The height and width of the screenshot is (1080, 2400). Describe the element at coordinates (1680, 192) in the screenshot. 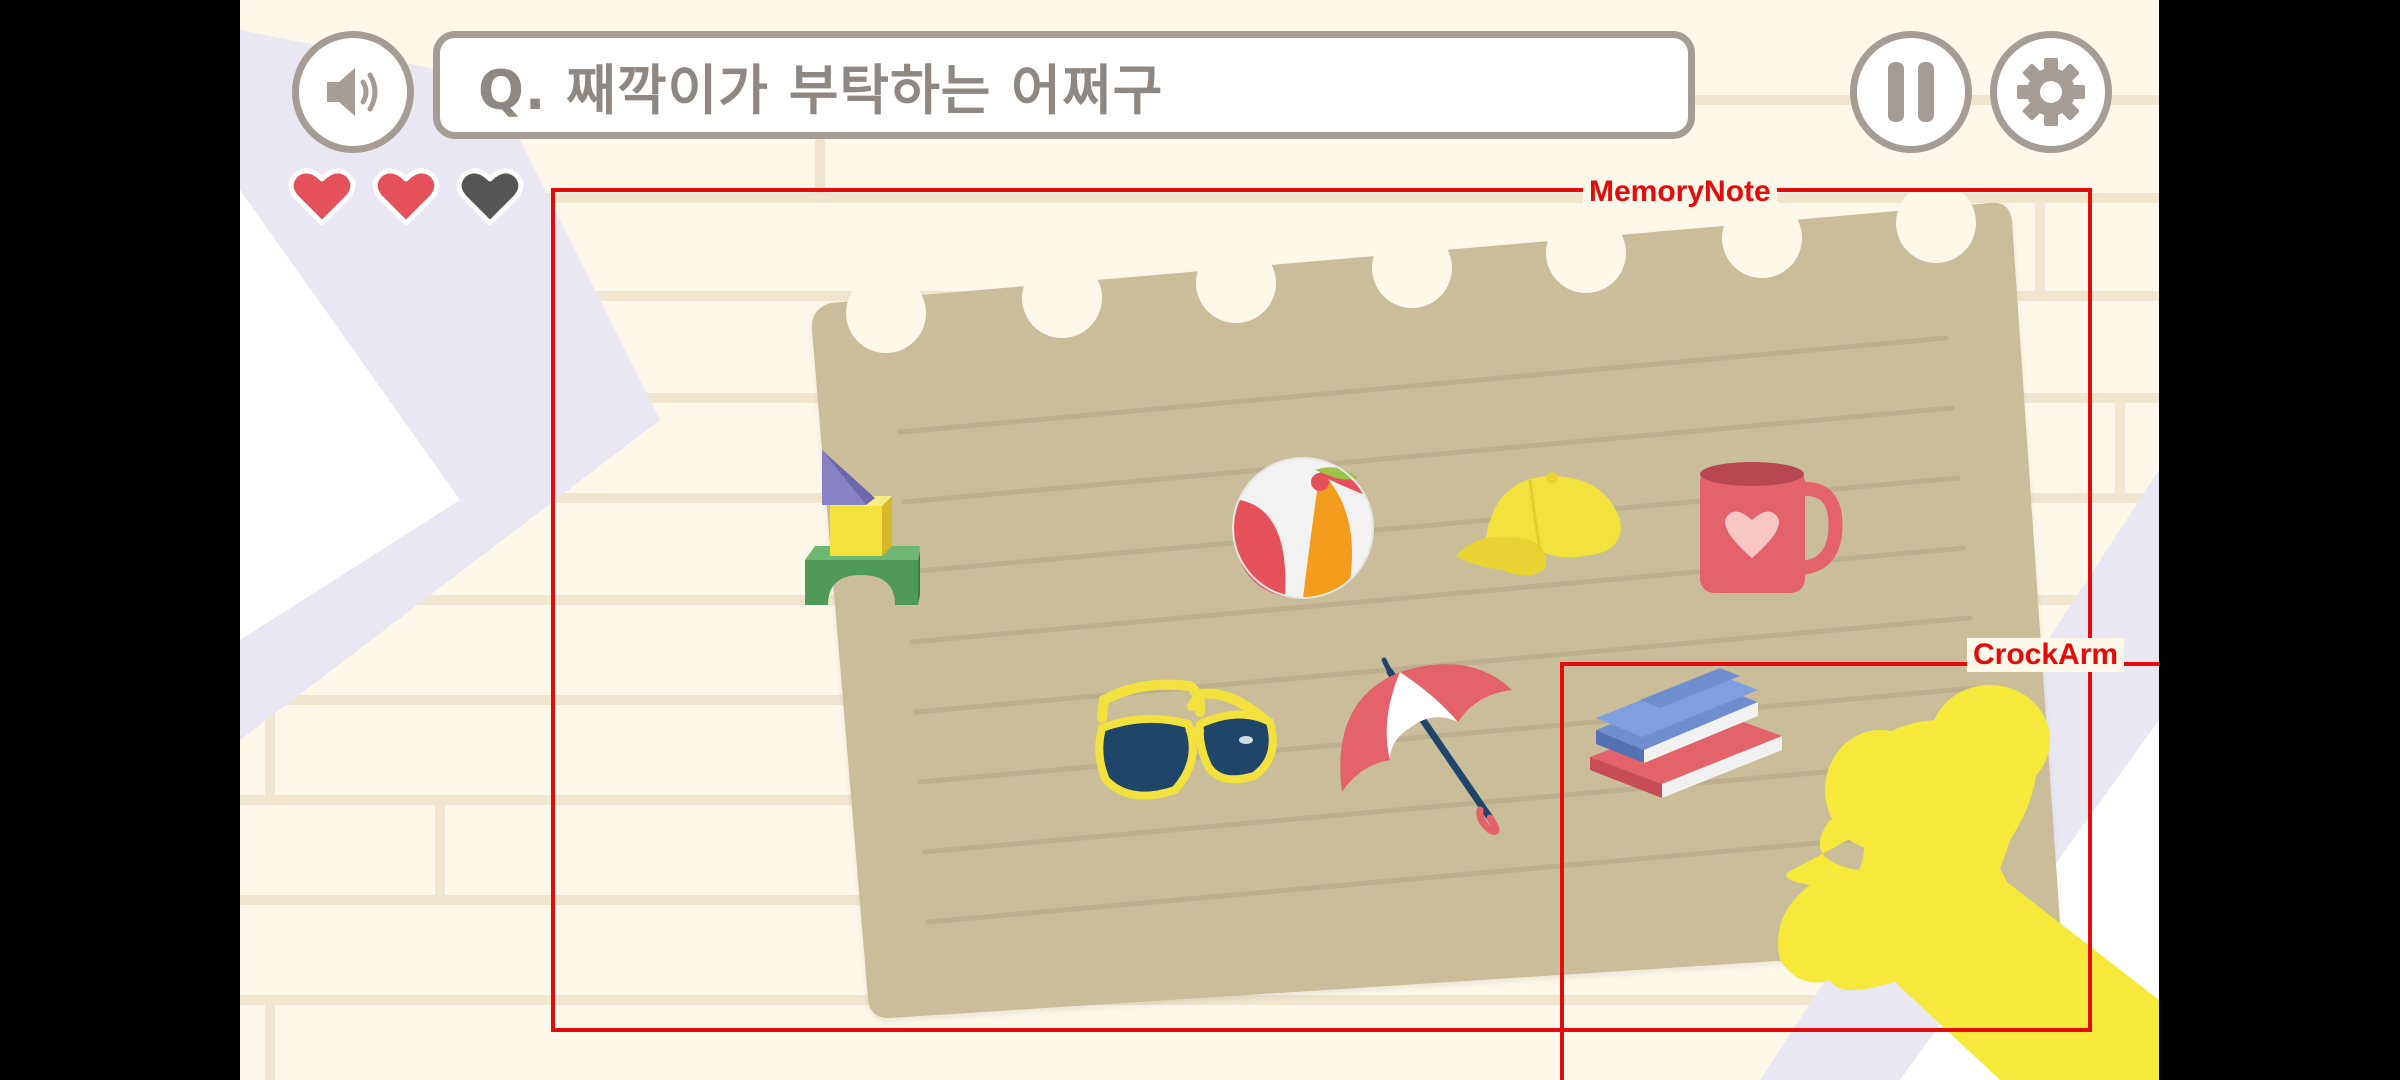

I see `memory-note-debug-label: MemoryNote` at that location.